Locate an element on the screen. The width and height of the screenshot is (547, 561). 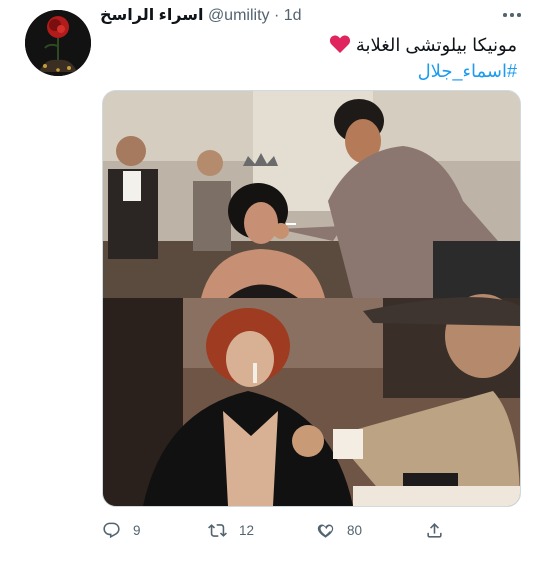
reply-icon is located at coordinates (111, 530).